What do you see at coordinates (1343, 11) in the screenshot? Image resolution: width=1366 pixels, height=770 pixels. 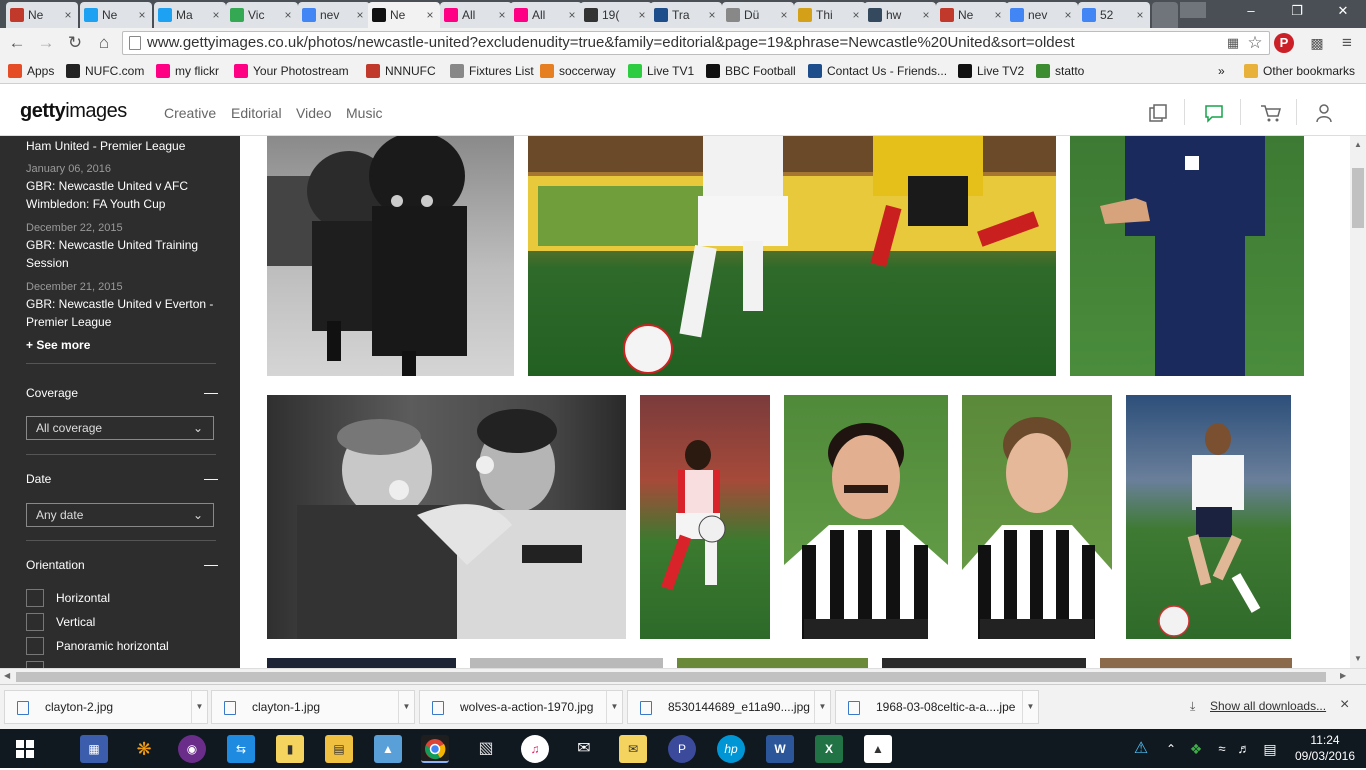 I see `close-window-button: ✕` at bounding box center [1343, 11].